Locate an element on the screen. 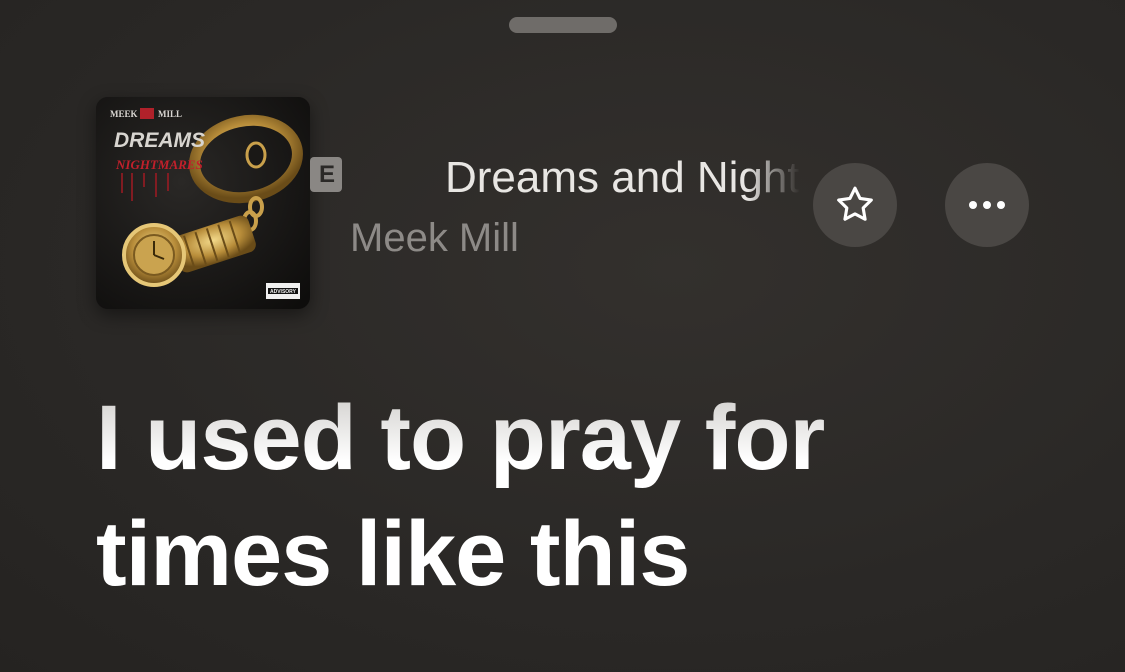 This screenshot has width=1125, height=672. explicit-badge: E is located at coordinates (326, 174).